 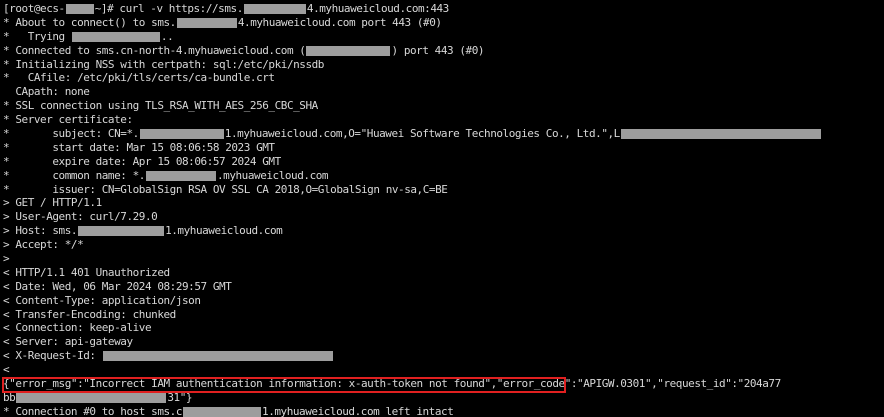 What do you see at coordinates (77, 328) in the screenshot?
I see `line-text: < Connection: keep-alive` at bounding box center [77, 328].